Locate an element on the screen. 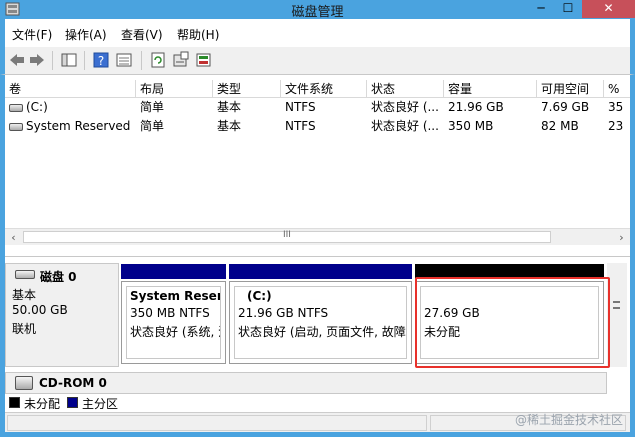 This screenshot has height=437, width=635. partition-system-reserved: System Reserve 350 MB NTFS 状态良好 (系统, 活 is located at coordinates (173, 322).